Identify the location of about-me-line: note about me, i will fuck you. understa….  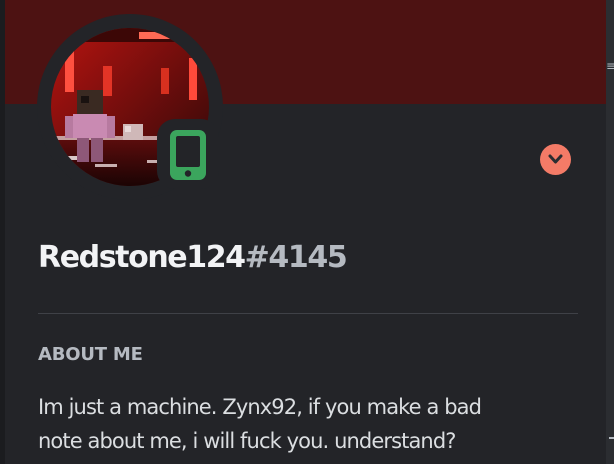
(247, 441).